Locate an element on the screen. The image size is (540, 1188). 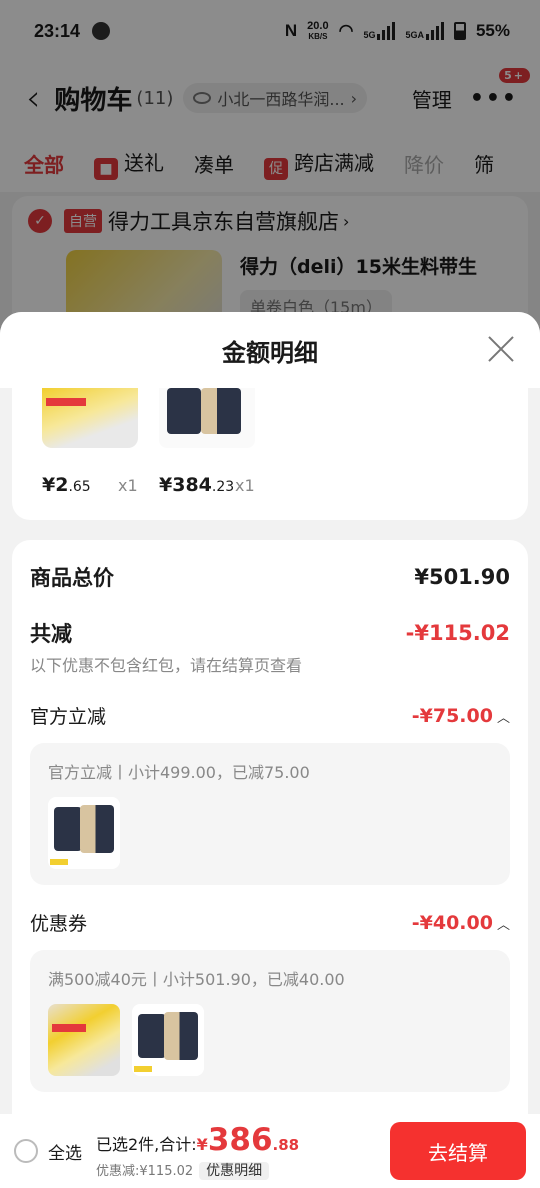
coupon-amount: -¥40.00 is located at coordinates (452, 922).